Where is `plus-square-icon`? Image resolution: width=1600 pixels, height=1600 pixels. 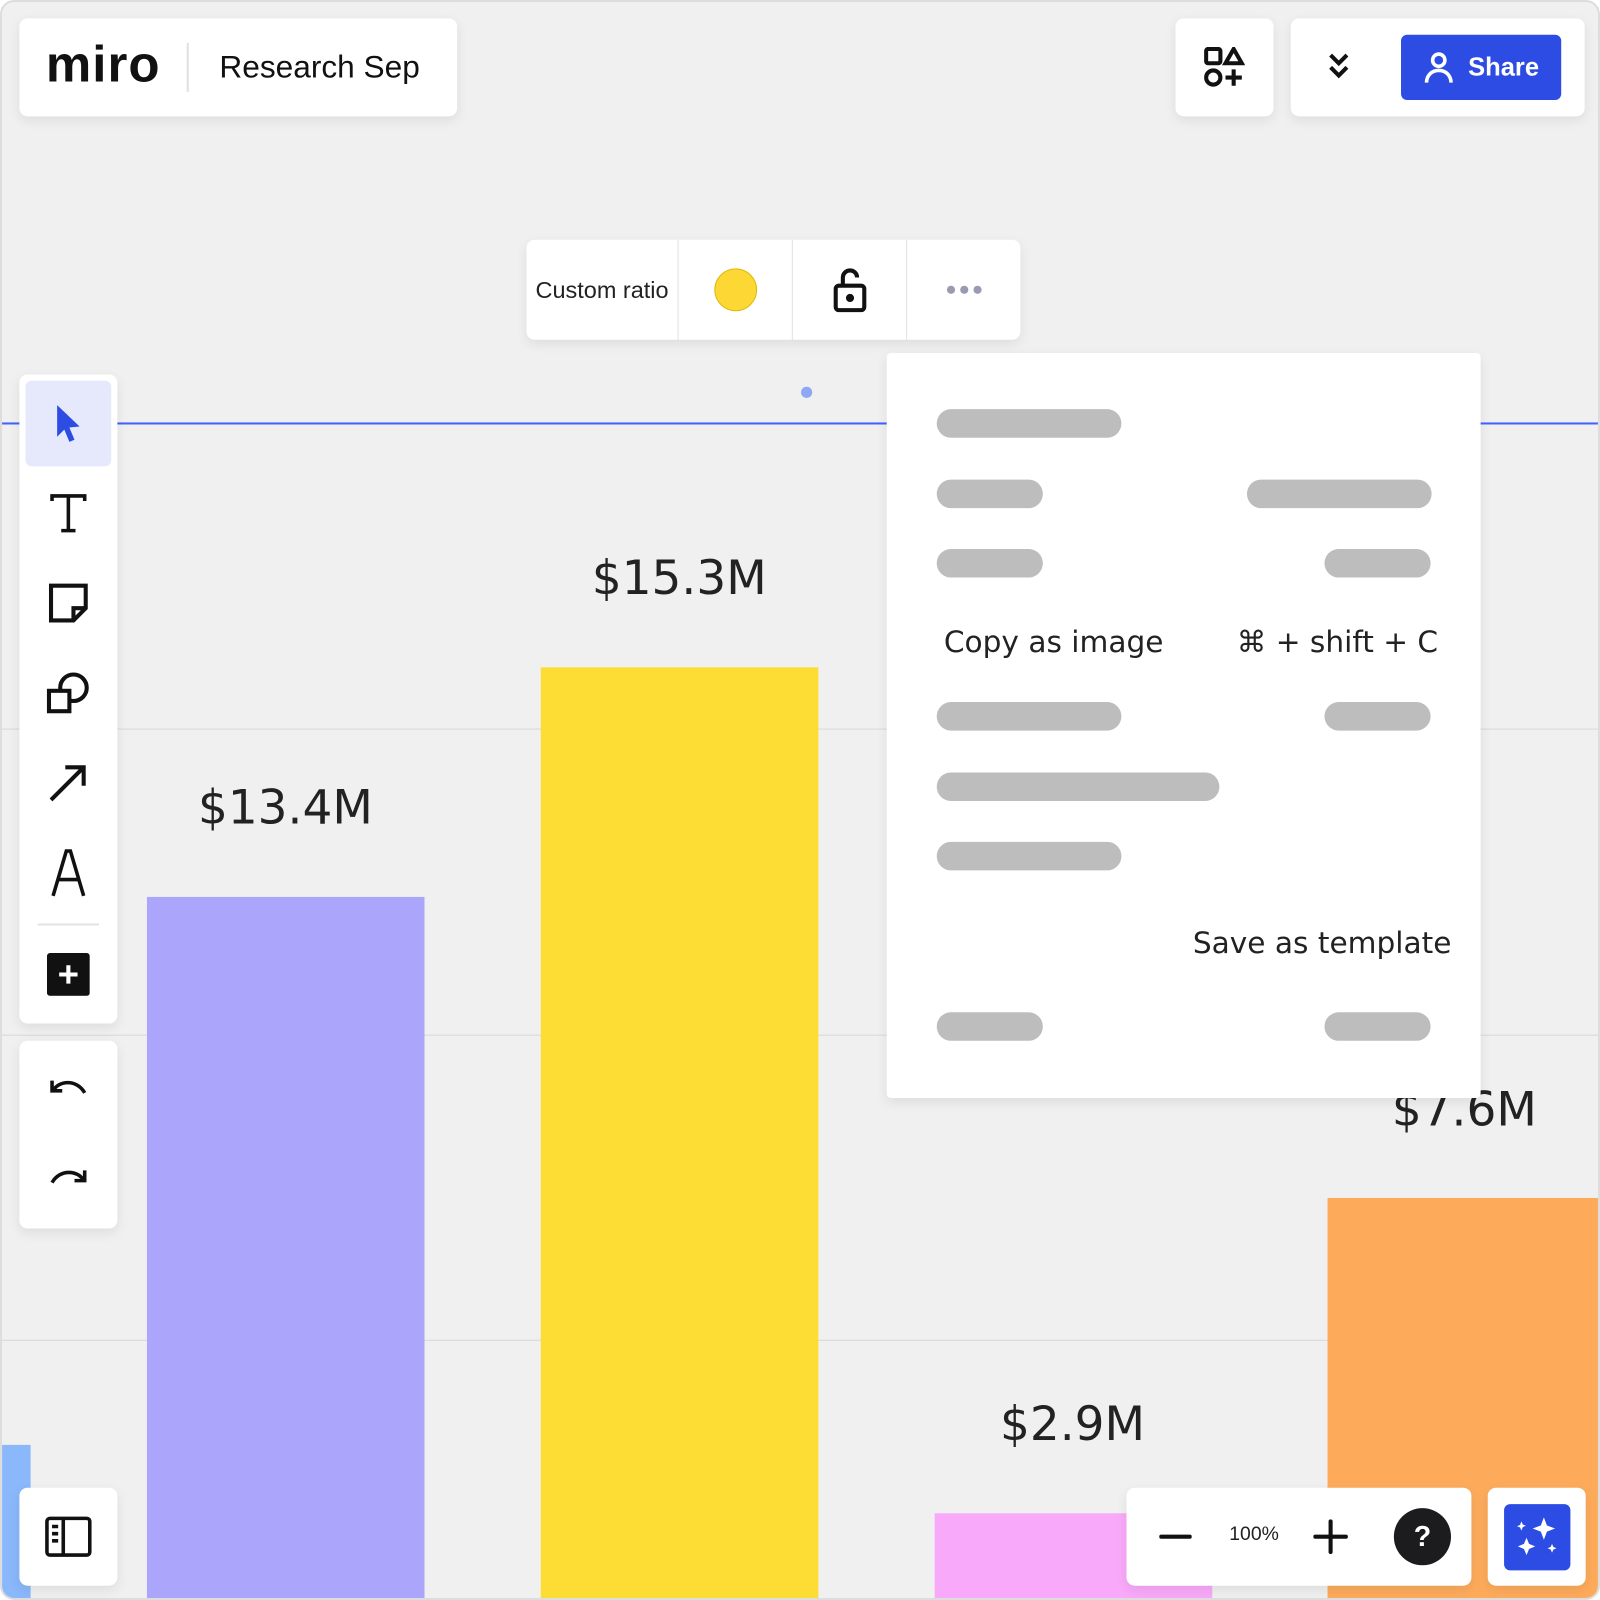
plus-square-icon is located at coordinates (68, 974).